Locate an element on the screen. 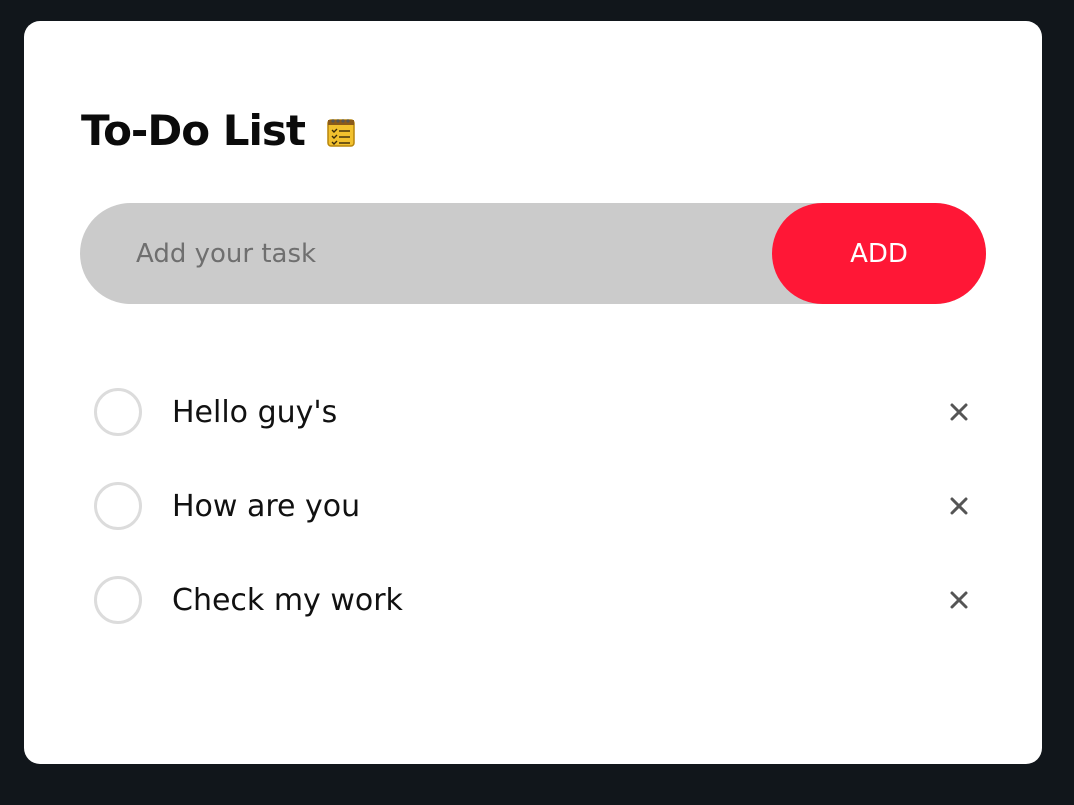 This screenshot has width=1074, height=805. task-input is located at coordinates (446, 253).